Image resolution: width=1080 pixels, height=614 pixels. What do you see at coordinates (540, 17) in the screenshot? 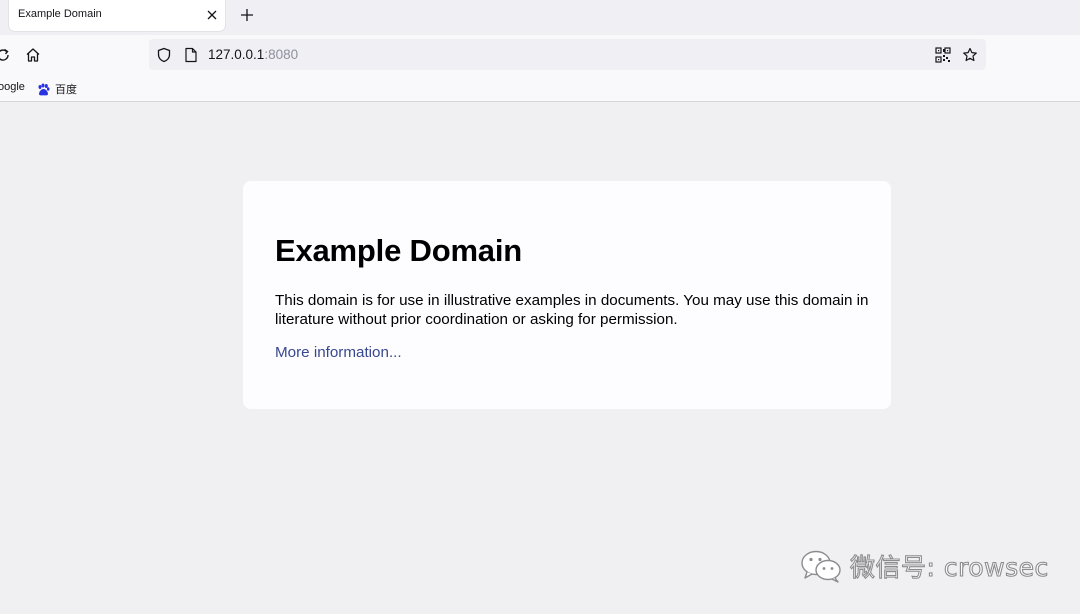
I see `tab-strip: Example Domain` at bounding box center [540, 17].